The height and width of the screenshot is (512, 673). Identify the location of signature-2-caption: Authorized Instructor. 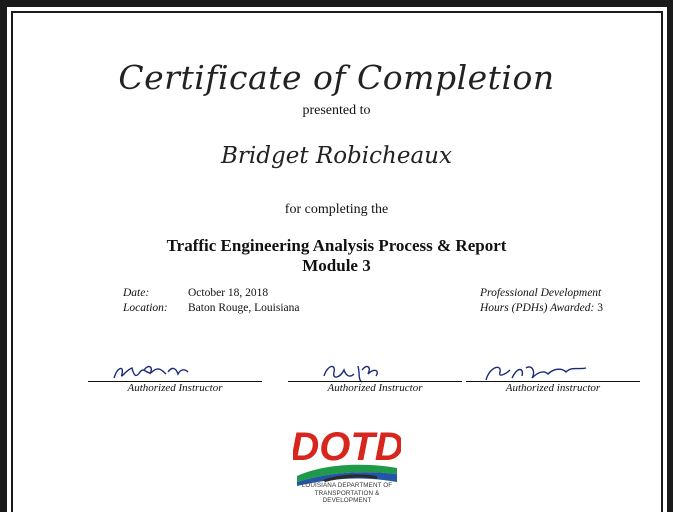
(375, 388).